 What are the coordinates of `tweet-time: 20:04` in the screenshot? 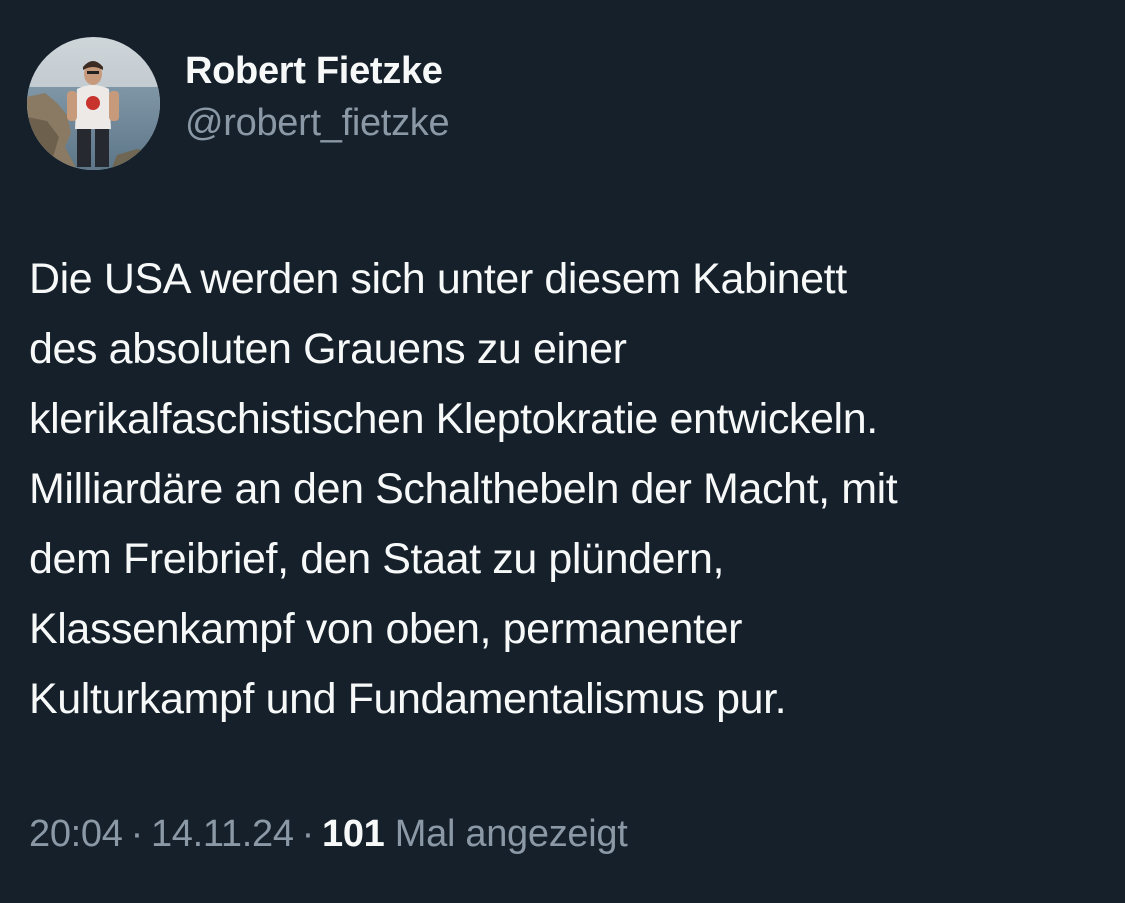 It's located at (76, 834).